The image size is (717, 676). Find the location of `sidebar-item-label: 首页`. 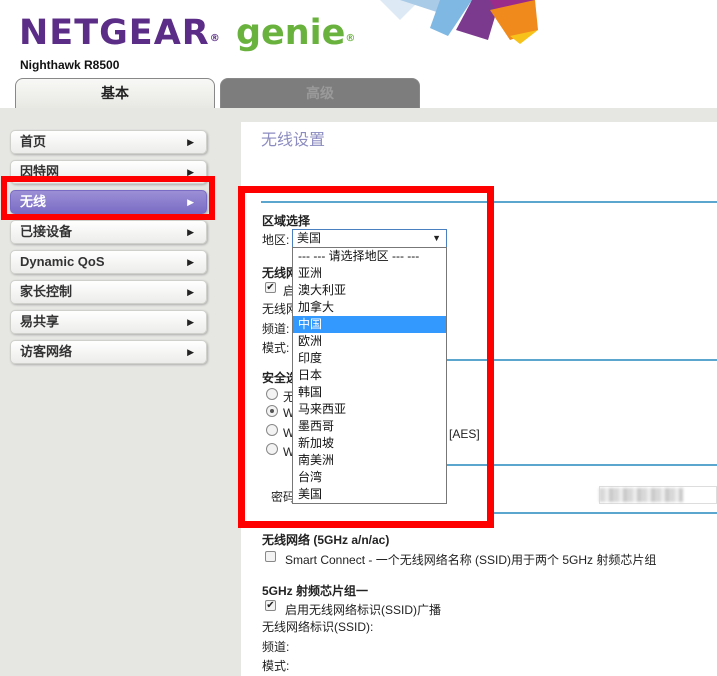

sidebar-item-label: 首页 is located at coordinates (33, 141).